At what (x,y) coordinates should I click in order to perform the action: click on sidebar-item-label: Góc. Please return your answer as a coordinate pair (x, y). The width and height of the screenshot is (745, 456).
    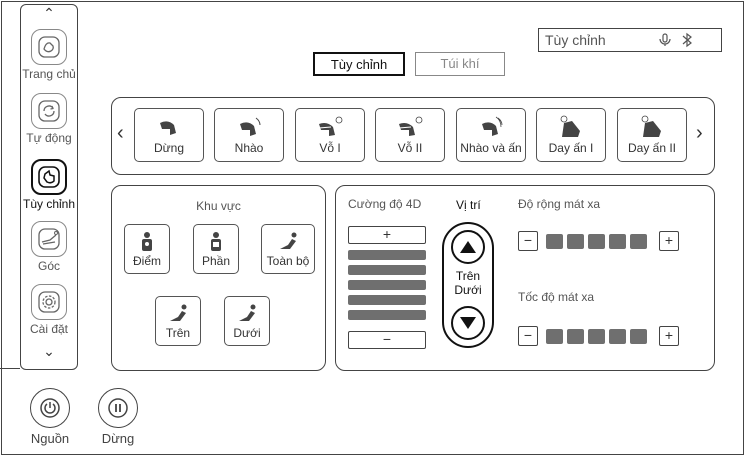
    Looking at the image, I should click on (48, 266).